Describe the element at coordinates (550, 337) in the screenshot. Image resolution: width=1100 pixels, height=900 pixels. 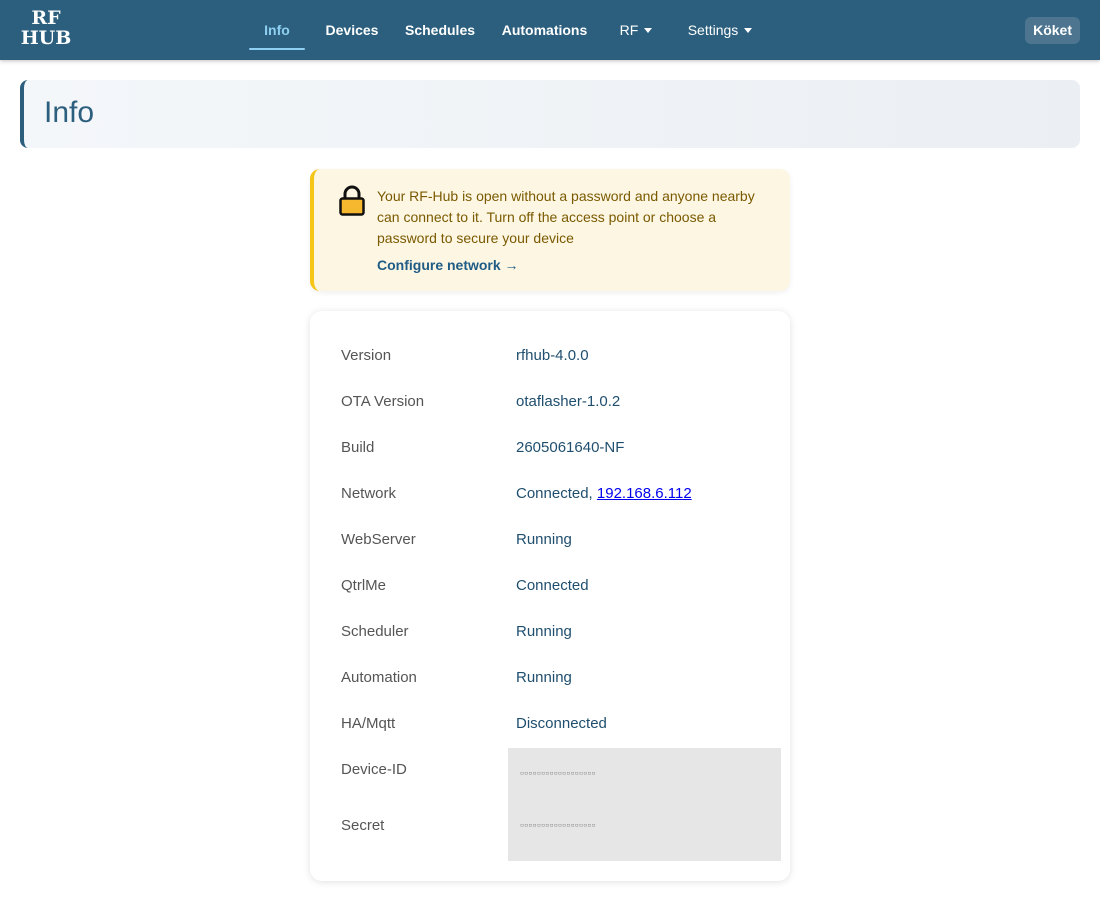
I see `info-row-version: Version rfhub-4.0.0` at that location.